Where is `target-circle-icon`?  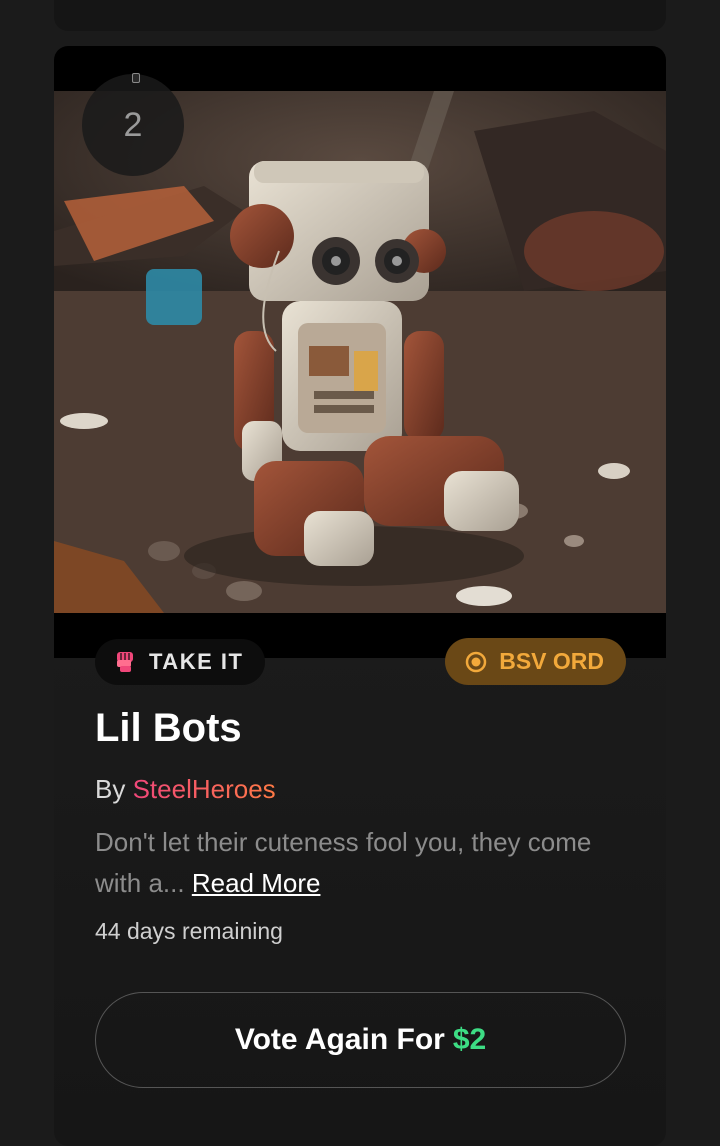
target-circle-icon is located at coordinates (476, 661).